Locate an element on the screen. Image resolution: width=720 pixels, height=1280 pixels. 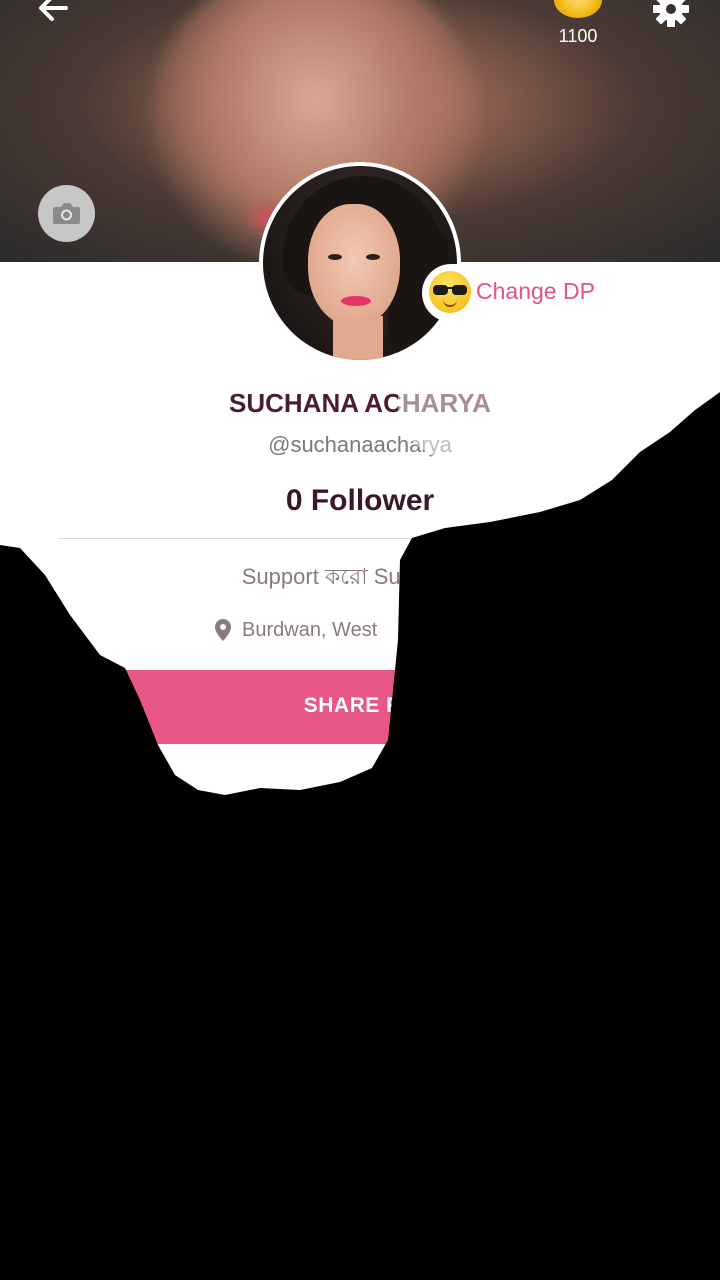
follower-count: 0 Follower is located at coordinates (360, 501).